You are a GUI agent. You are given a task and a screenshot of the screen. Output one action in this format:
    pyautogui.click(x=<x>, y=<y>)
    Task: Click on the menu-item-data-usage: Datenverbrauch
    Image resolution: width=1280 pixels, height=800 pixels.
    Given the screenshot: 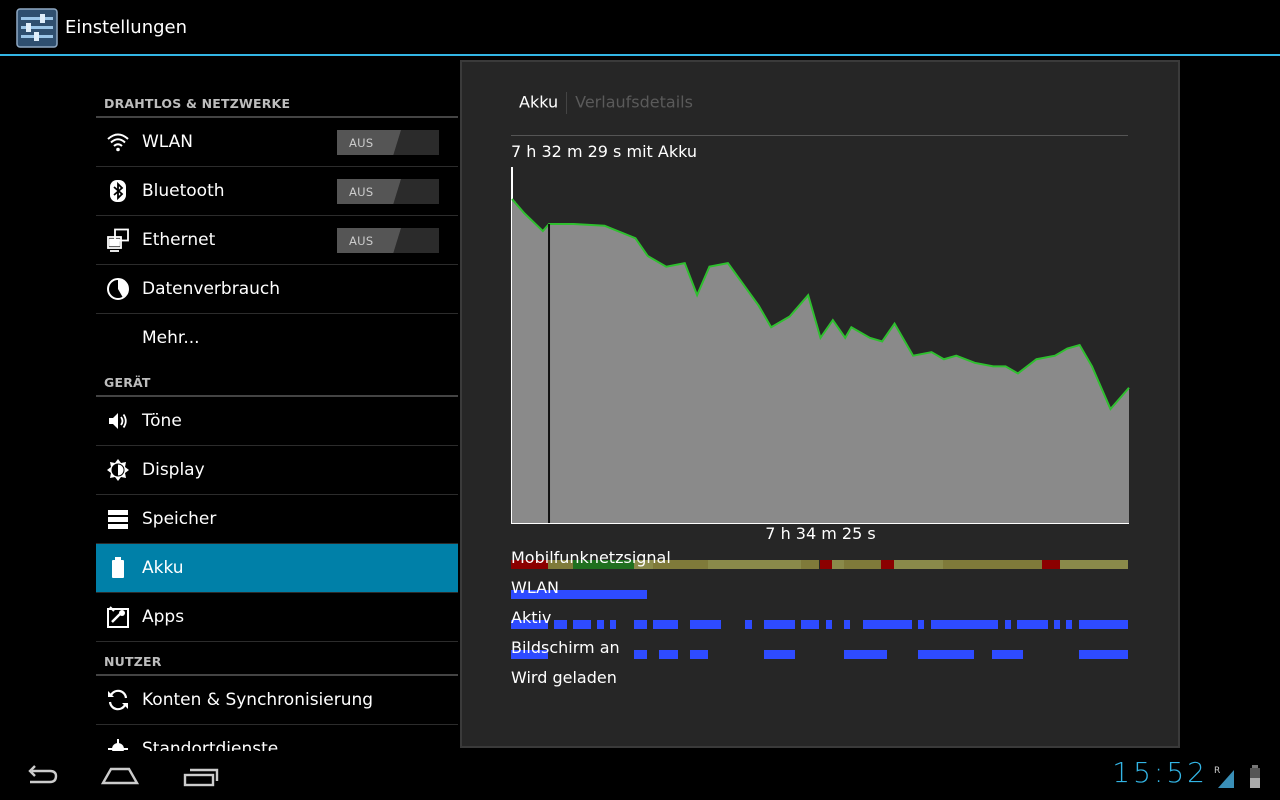 What is the action you would take?
    pyautogui.click(x=277, y=289)
    